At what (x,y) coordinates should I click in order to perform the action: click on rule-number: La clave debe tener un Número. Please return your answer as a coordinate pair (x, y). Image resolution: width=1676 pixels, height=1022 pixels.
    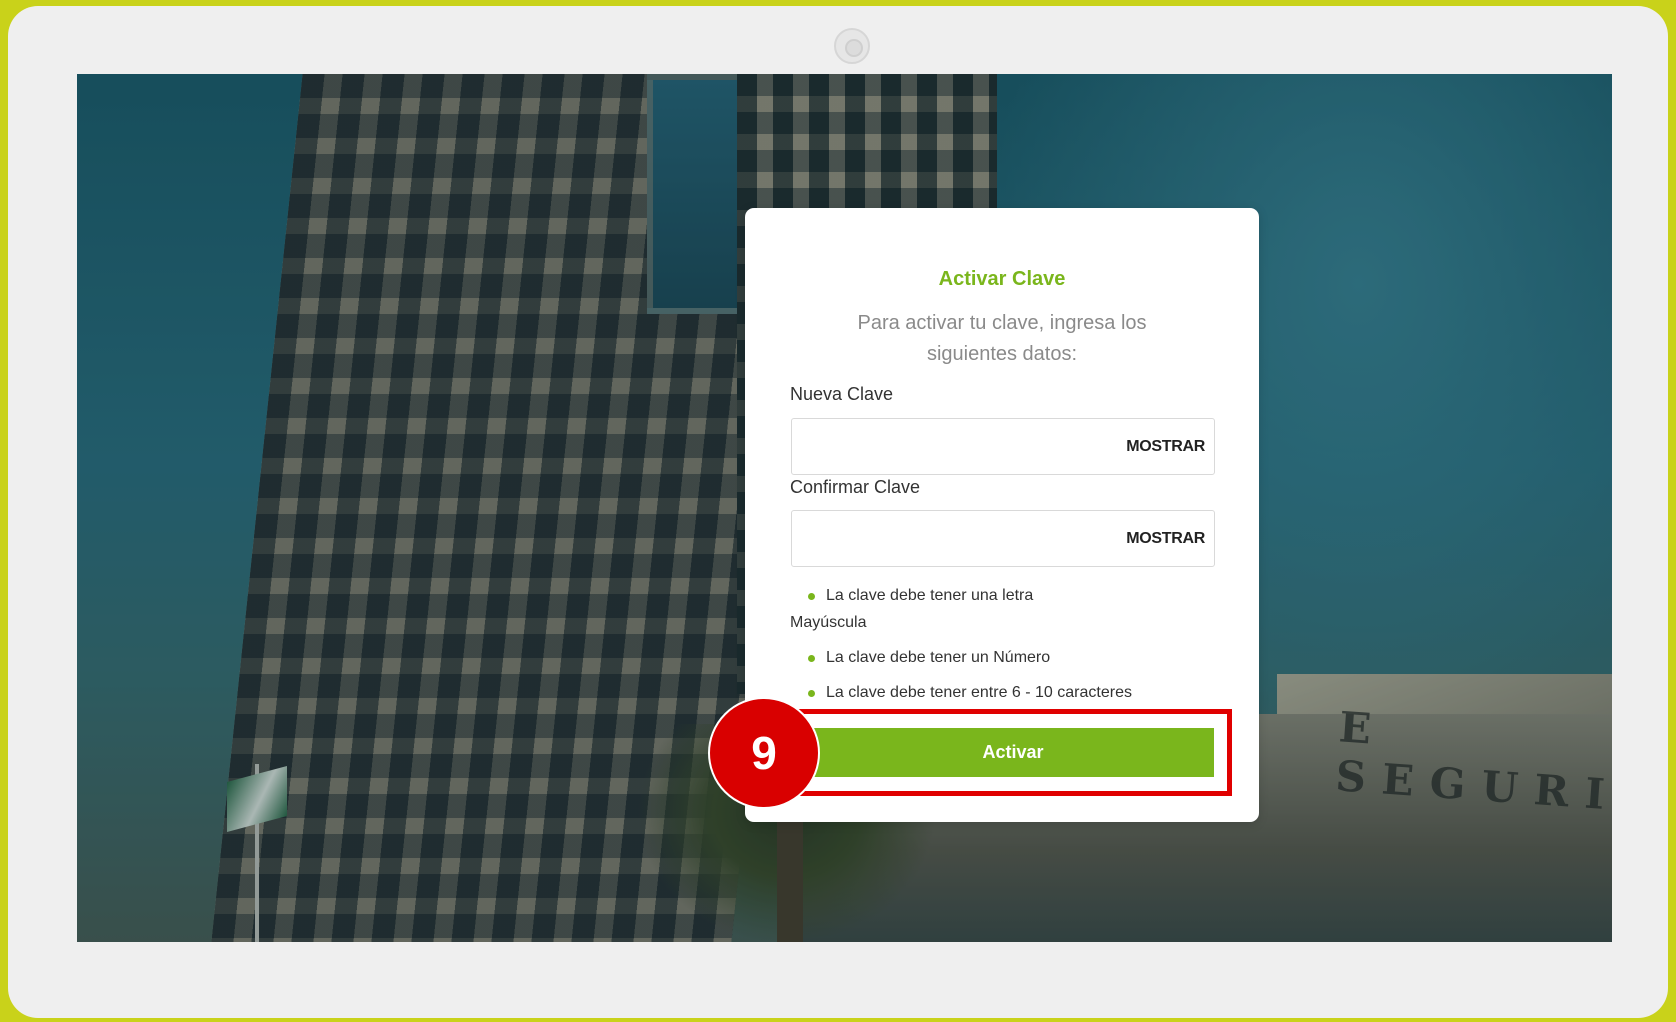
    Looking at the image, I should click on (980, 657).